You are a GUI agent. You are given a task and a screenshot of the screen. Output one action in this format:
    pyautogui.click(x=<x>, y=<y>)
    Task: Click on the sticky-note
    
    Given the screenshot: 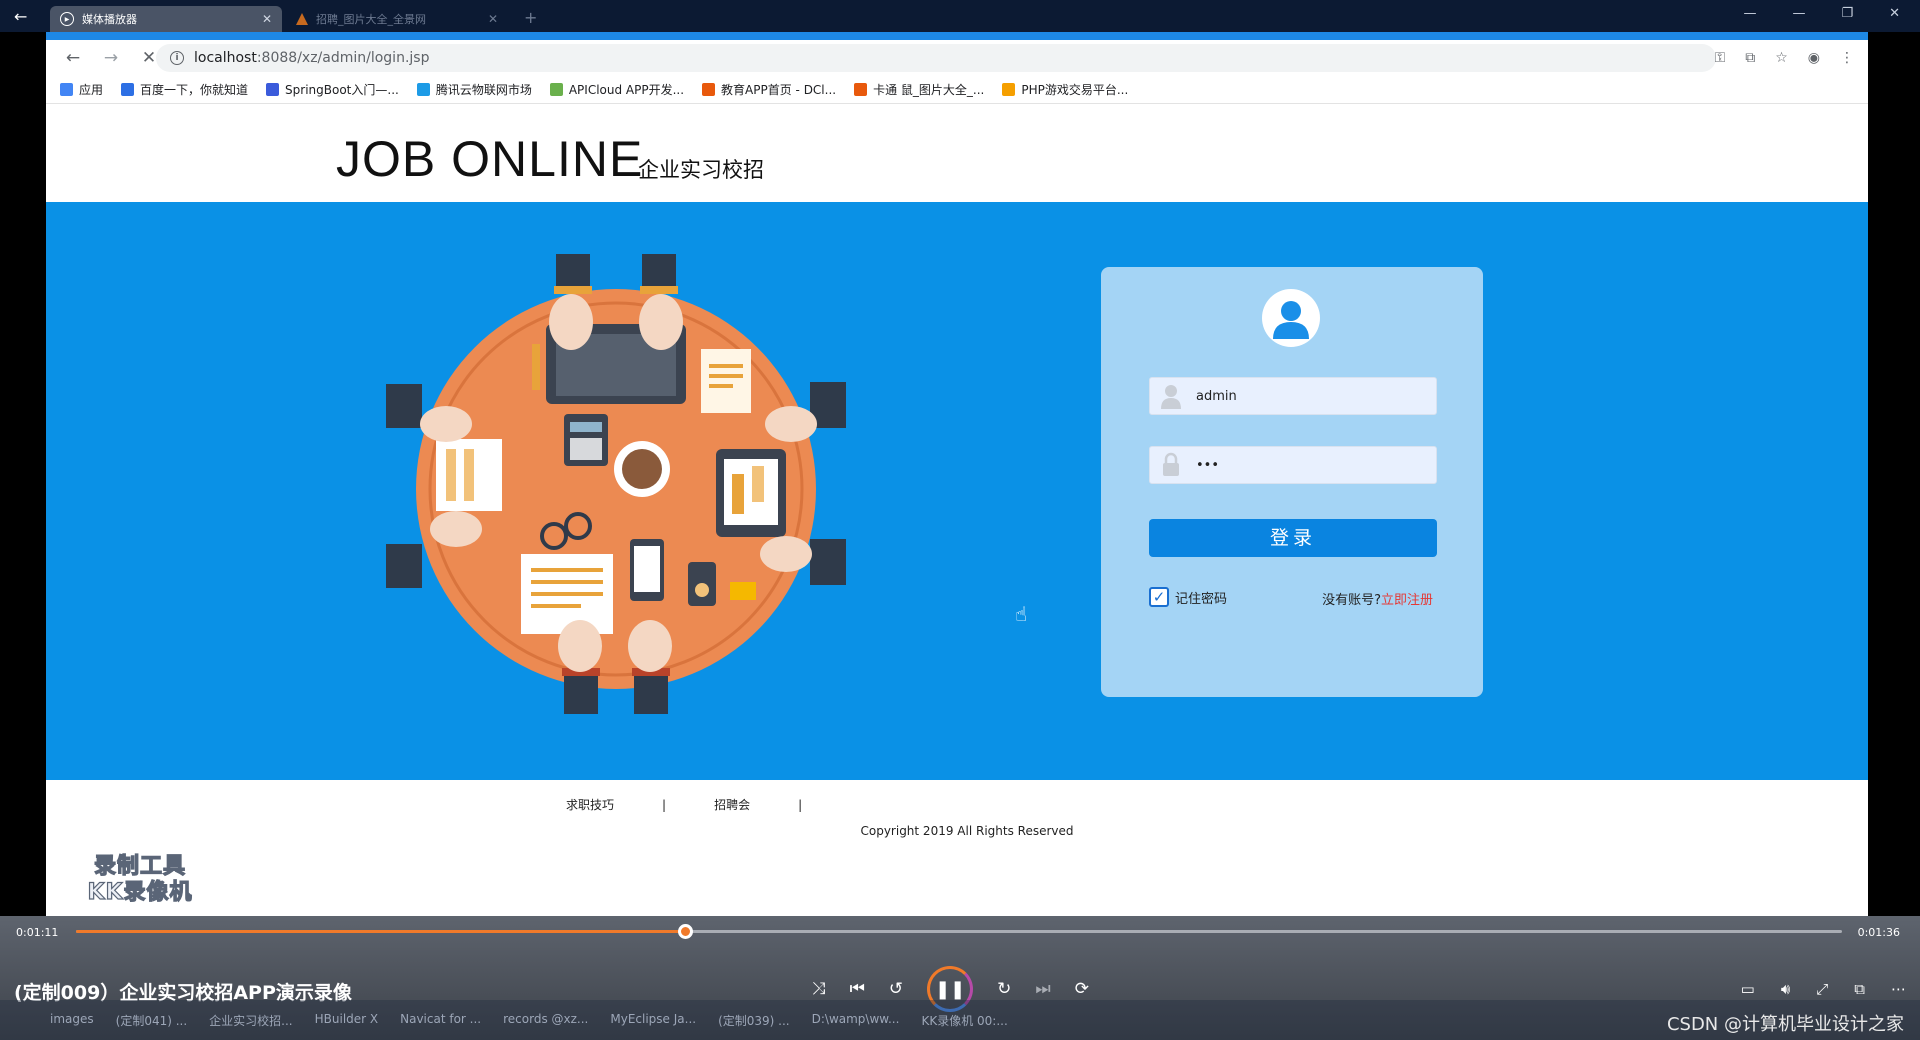 What is the action you would take?
    pyautogui.click(x=743, y=591)
    